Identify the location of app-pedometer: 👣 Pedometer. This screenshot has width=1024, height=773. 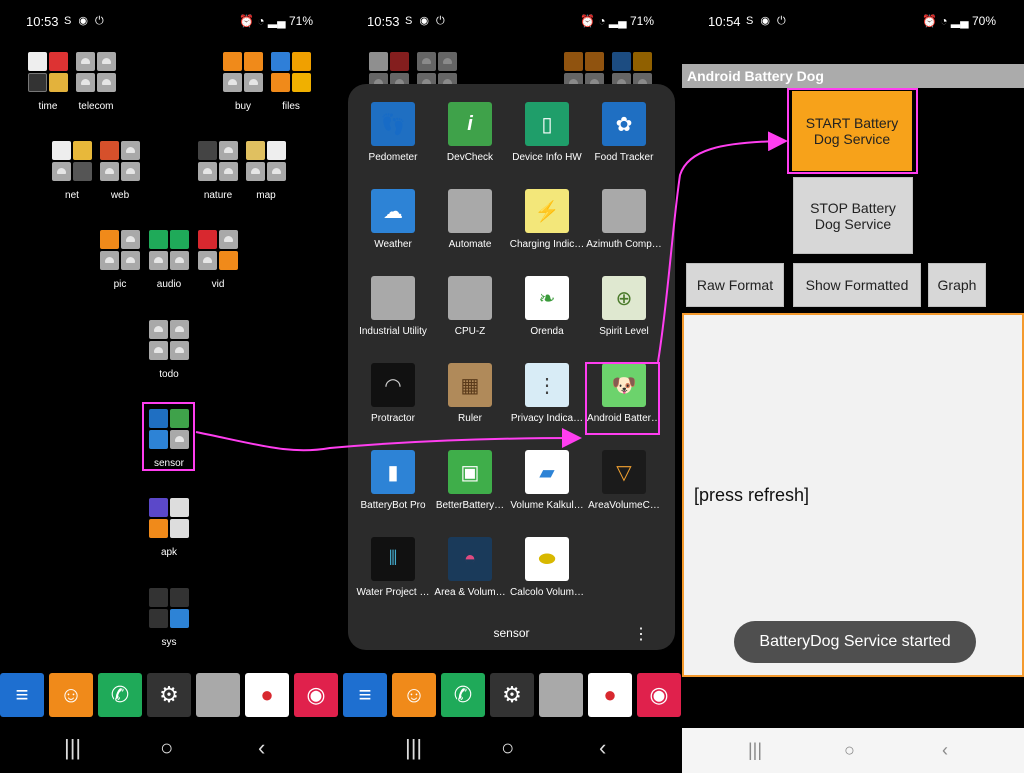
(393, 132).